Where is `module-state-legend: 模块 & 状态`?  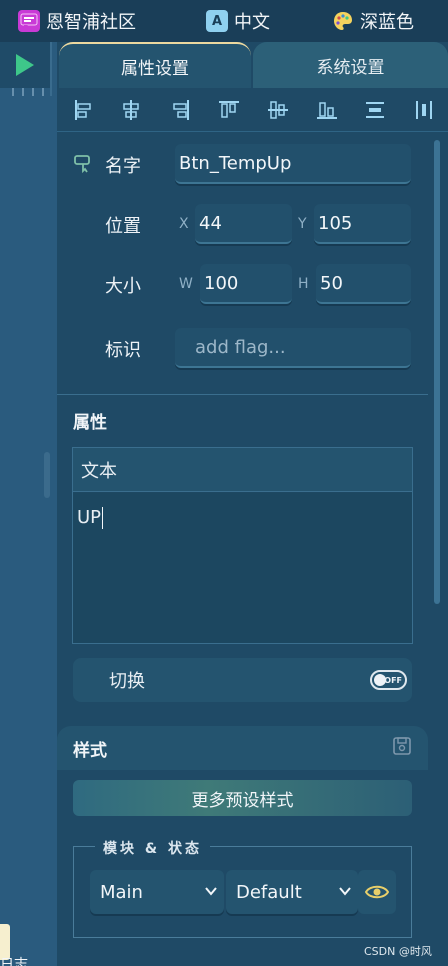 module-state-legend: 模块 & 状态 is located at coordinates (152, 848).